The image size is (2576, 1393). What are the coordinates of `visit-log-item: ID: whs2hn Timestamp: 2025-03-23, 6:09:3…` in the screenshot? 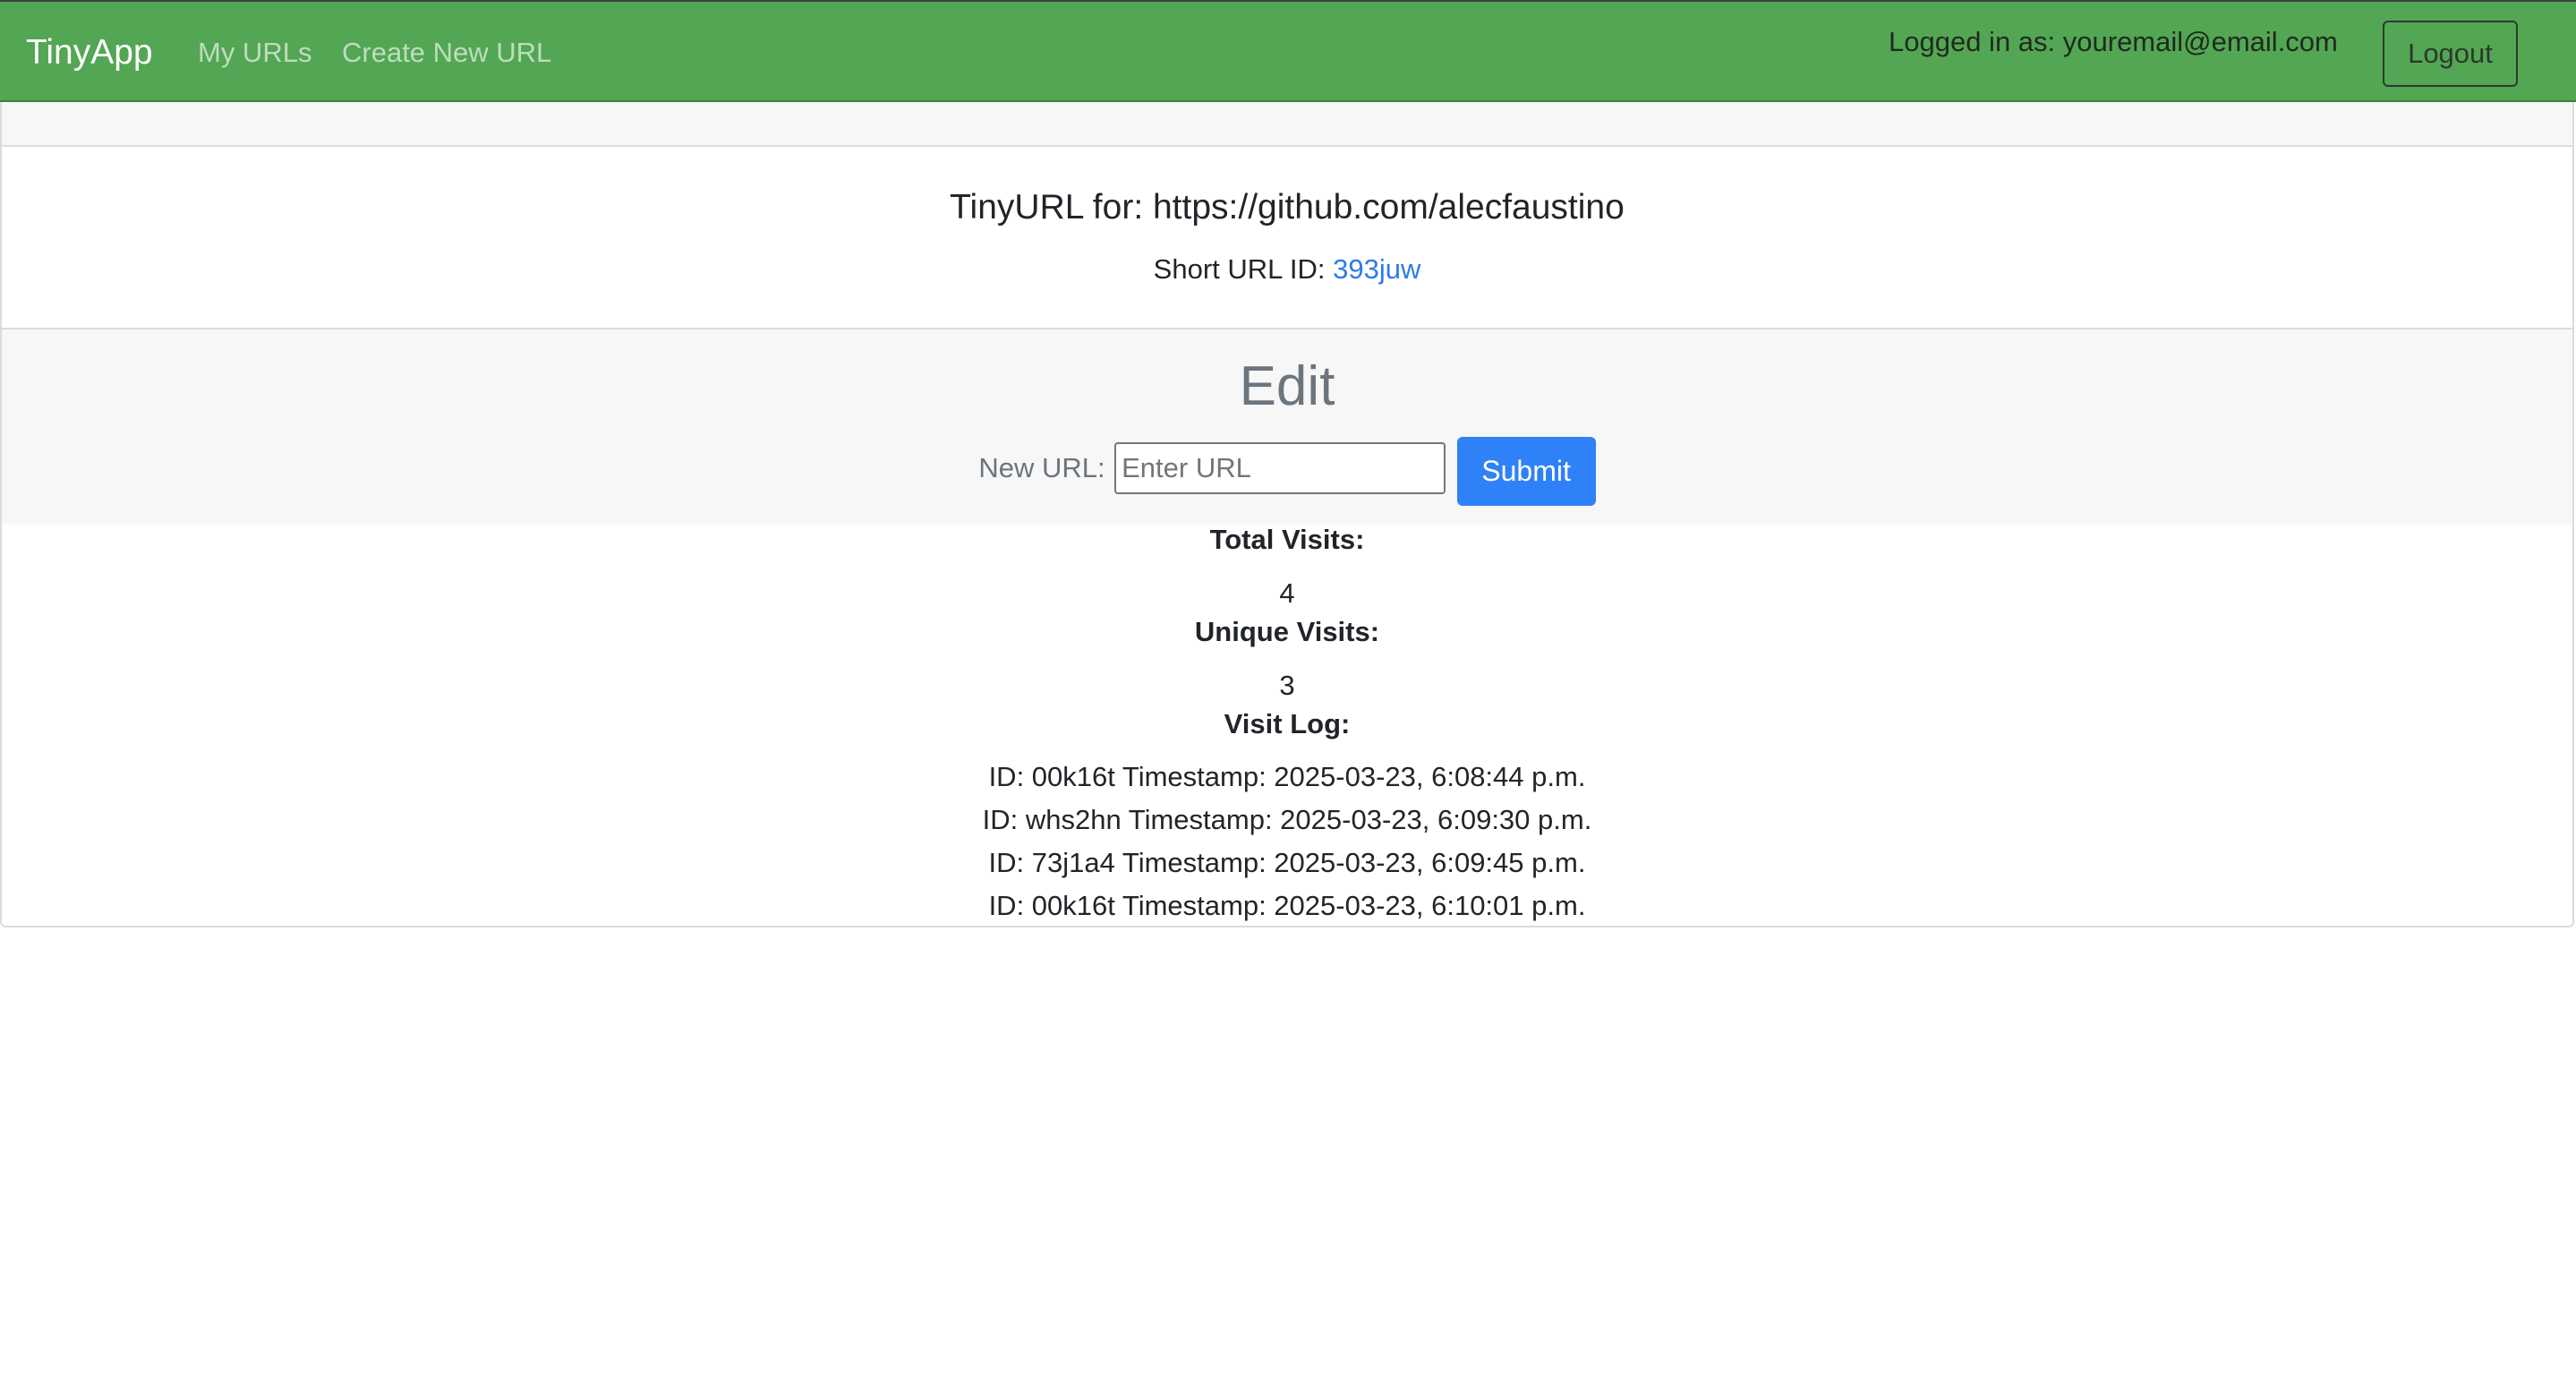 It's located at (1287, 819).